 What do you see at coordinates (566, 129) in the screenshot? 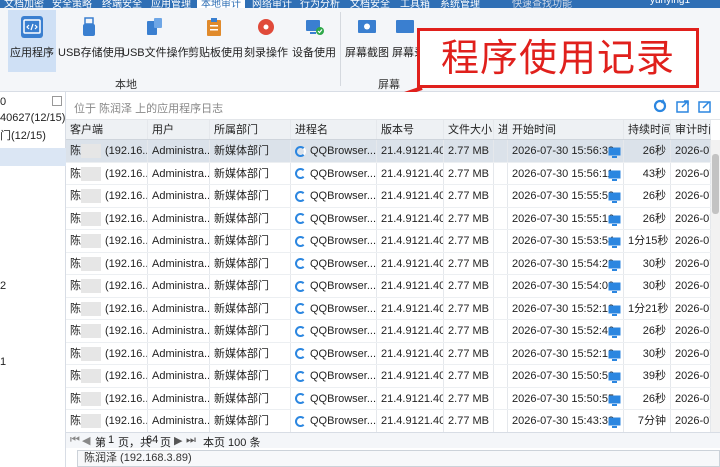
I see `col-start-time: 开始时间` at bounding box center [566, 129].